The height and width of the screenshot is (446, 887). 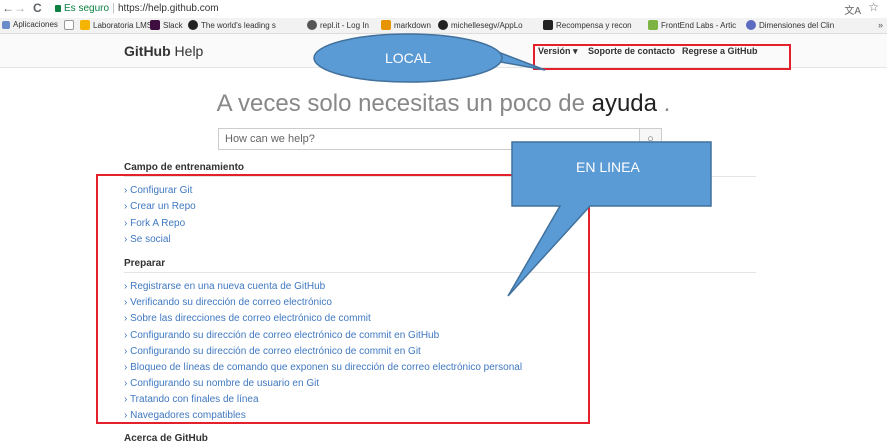 I want to click on reload-icon: C, so click(x=37, y=8).